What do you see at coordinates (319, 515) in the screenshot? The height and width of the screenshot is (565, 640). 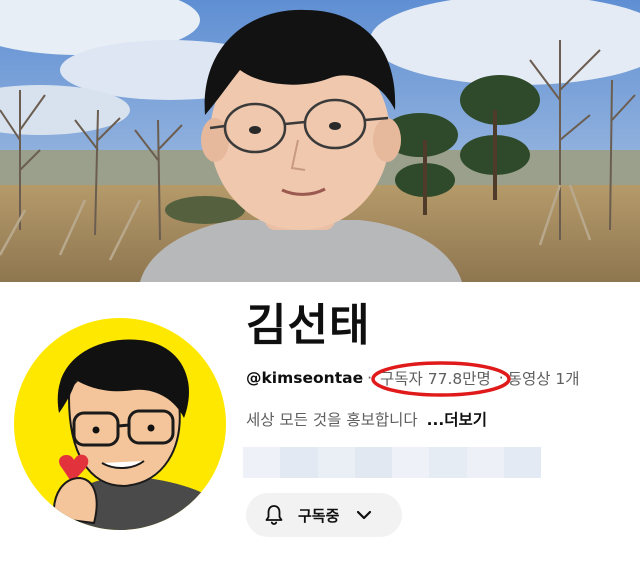 I see `subscribed-label: 구독중` at bounding box center [319, 515].